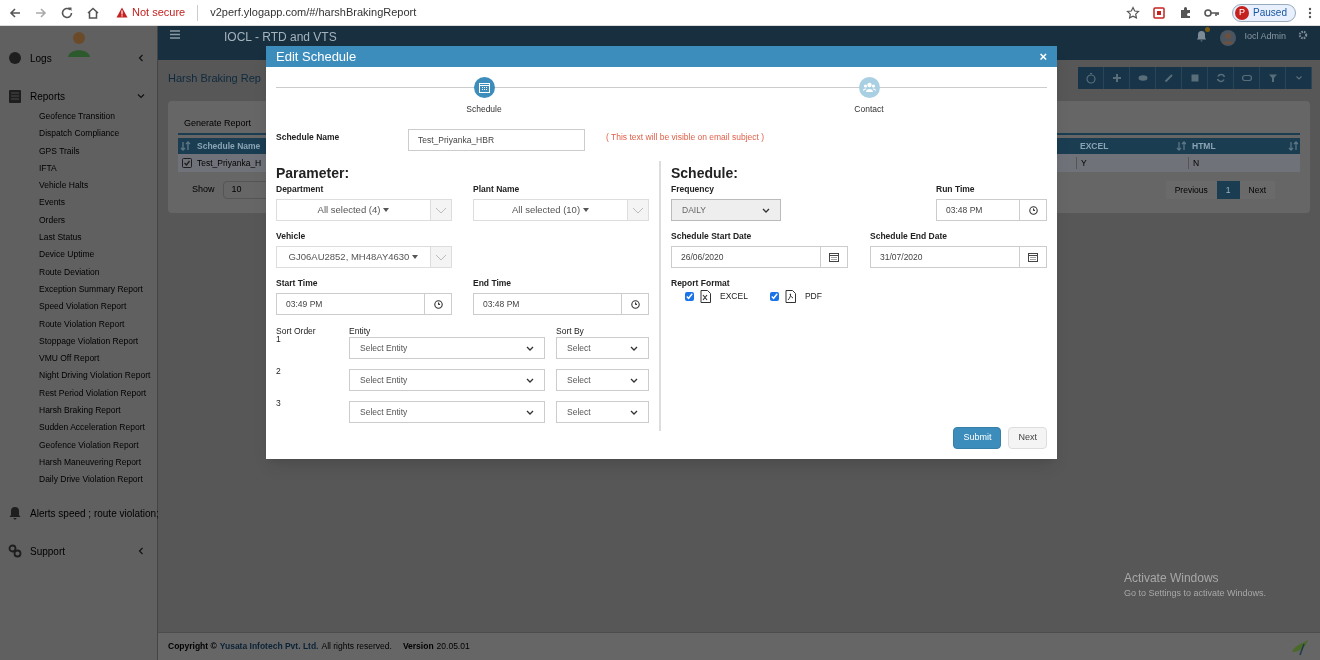  What do you see at coordinates (693, 189) in the screenshot?
I see `field-label: Frequency` at bounding box center [693, 189].